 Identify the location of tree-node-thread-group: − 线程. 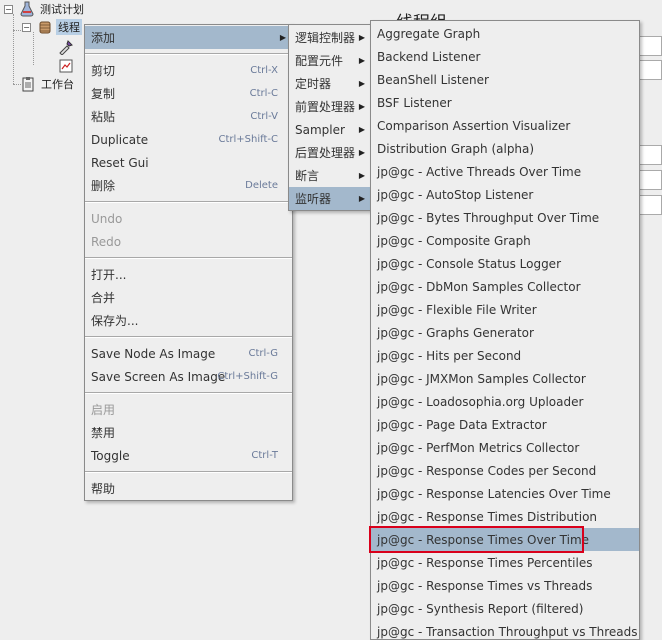
(52, 27).